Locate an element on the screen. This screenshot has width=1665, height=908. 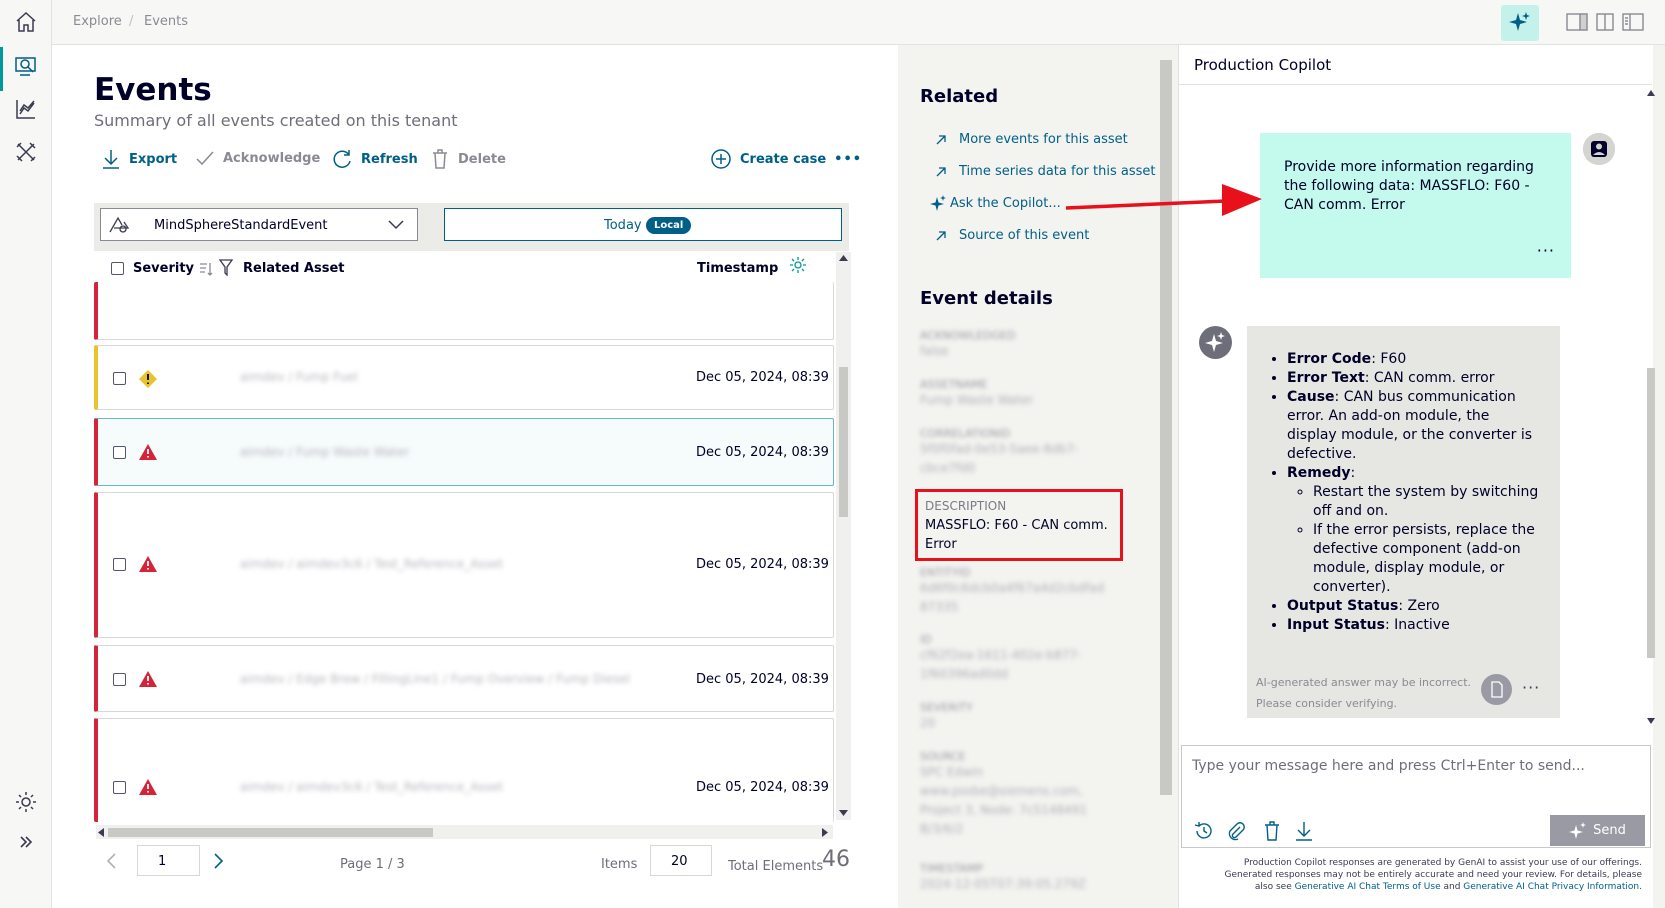
next-page-icon is located at coordinates (219, 861).